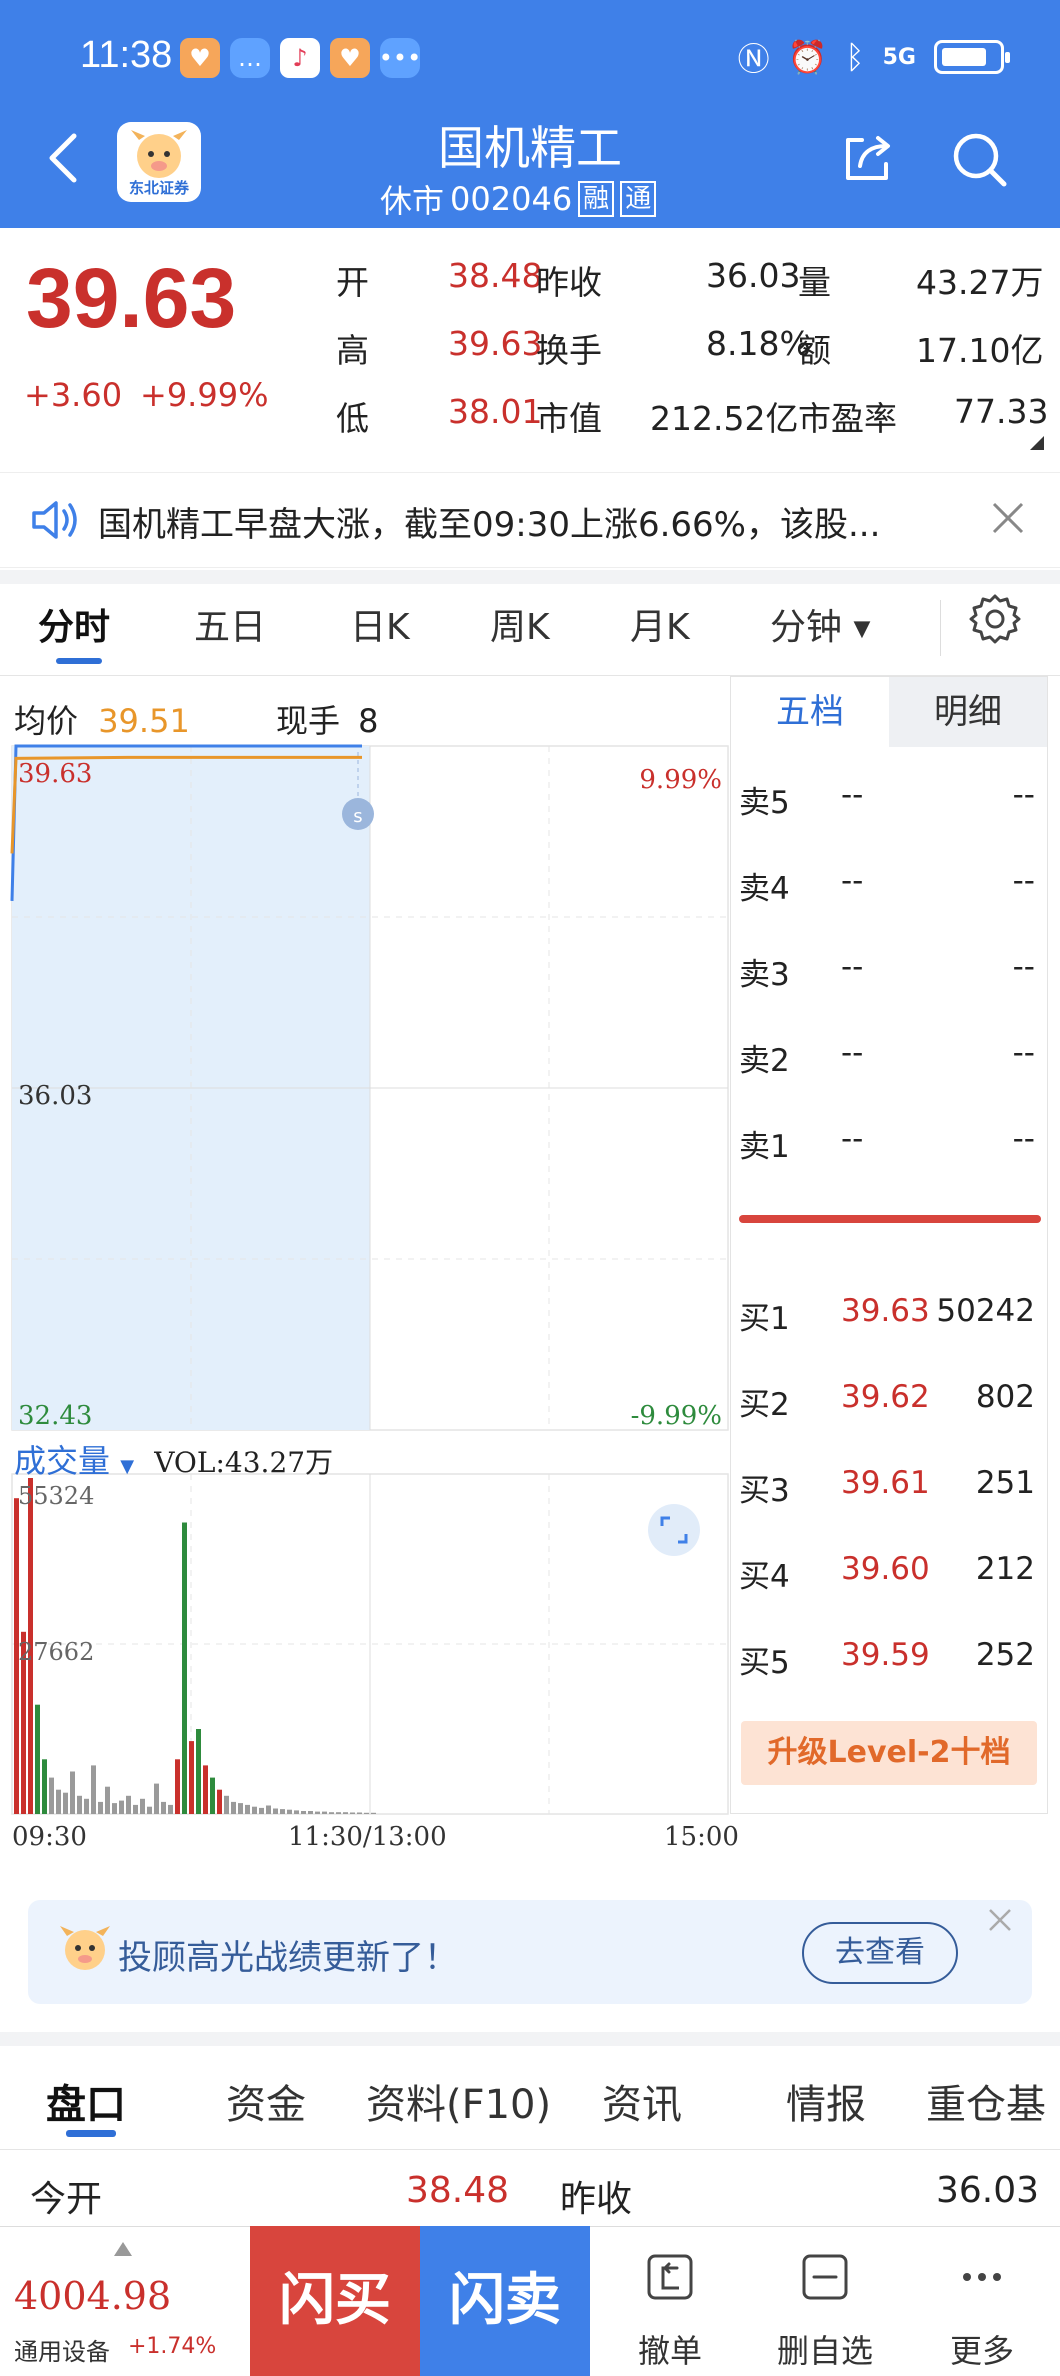  I want to click on stock-subtitle: 休市 002046 融 通, so click(518, 199).